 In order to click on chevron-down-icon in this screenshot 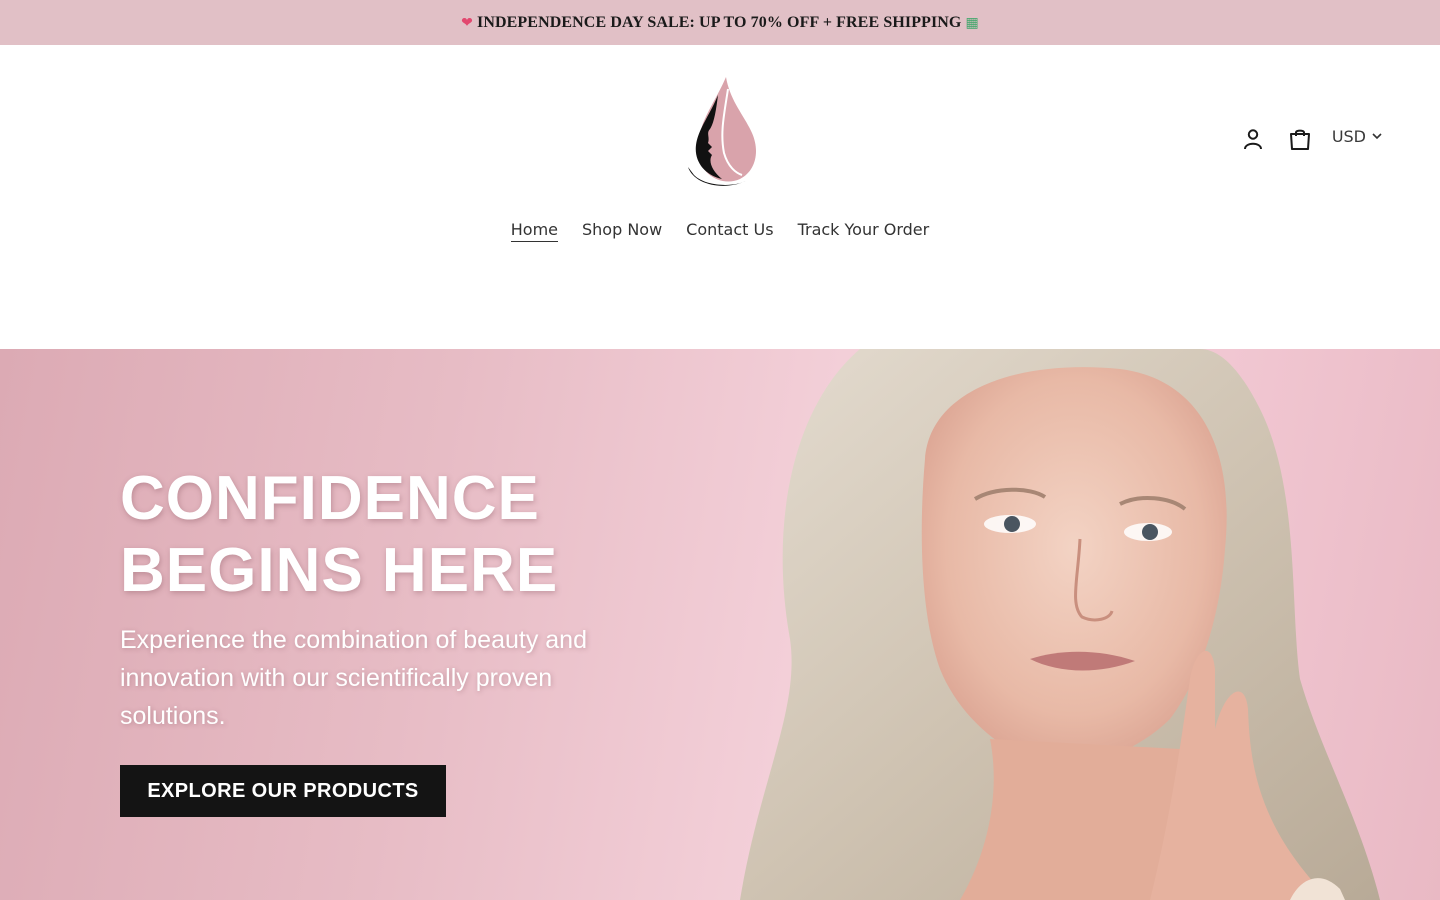, I will do `click(1377, 136)`.